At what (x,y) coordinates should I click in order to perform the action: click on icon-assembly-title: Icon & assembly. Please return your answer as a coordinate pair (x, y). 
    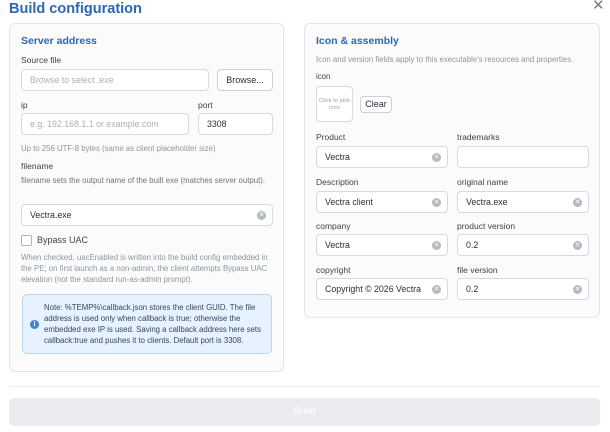
    Looking at the image, I should click on (357, 41).